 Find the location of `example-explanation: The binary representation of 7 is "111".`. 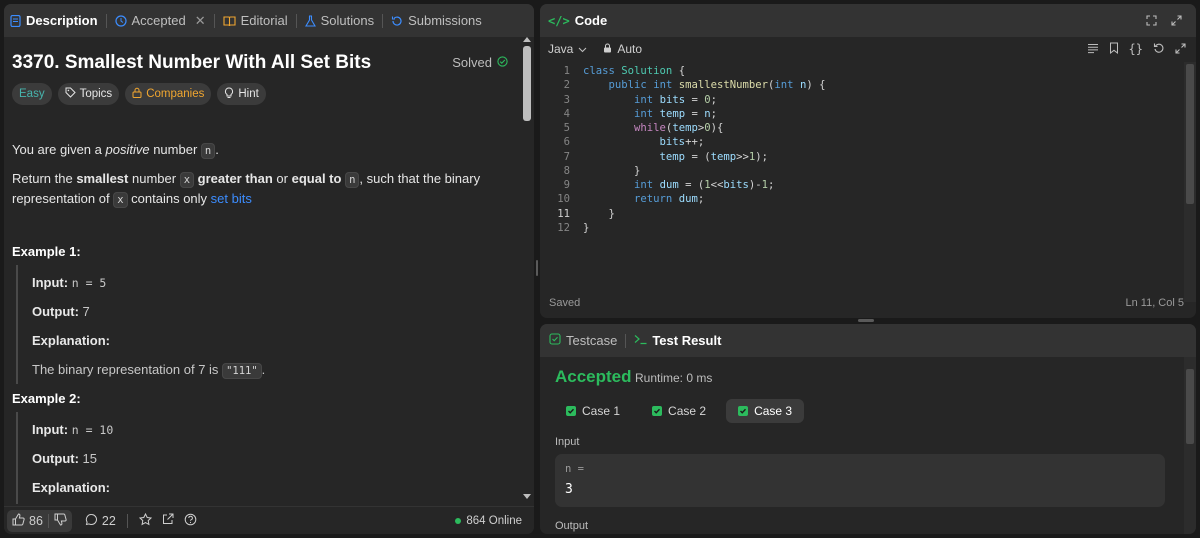

example-explanation: The binary representation of 7 is "111". is located at coordinates (149, 370).